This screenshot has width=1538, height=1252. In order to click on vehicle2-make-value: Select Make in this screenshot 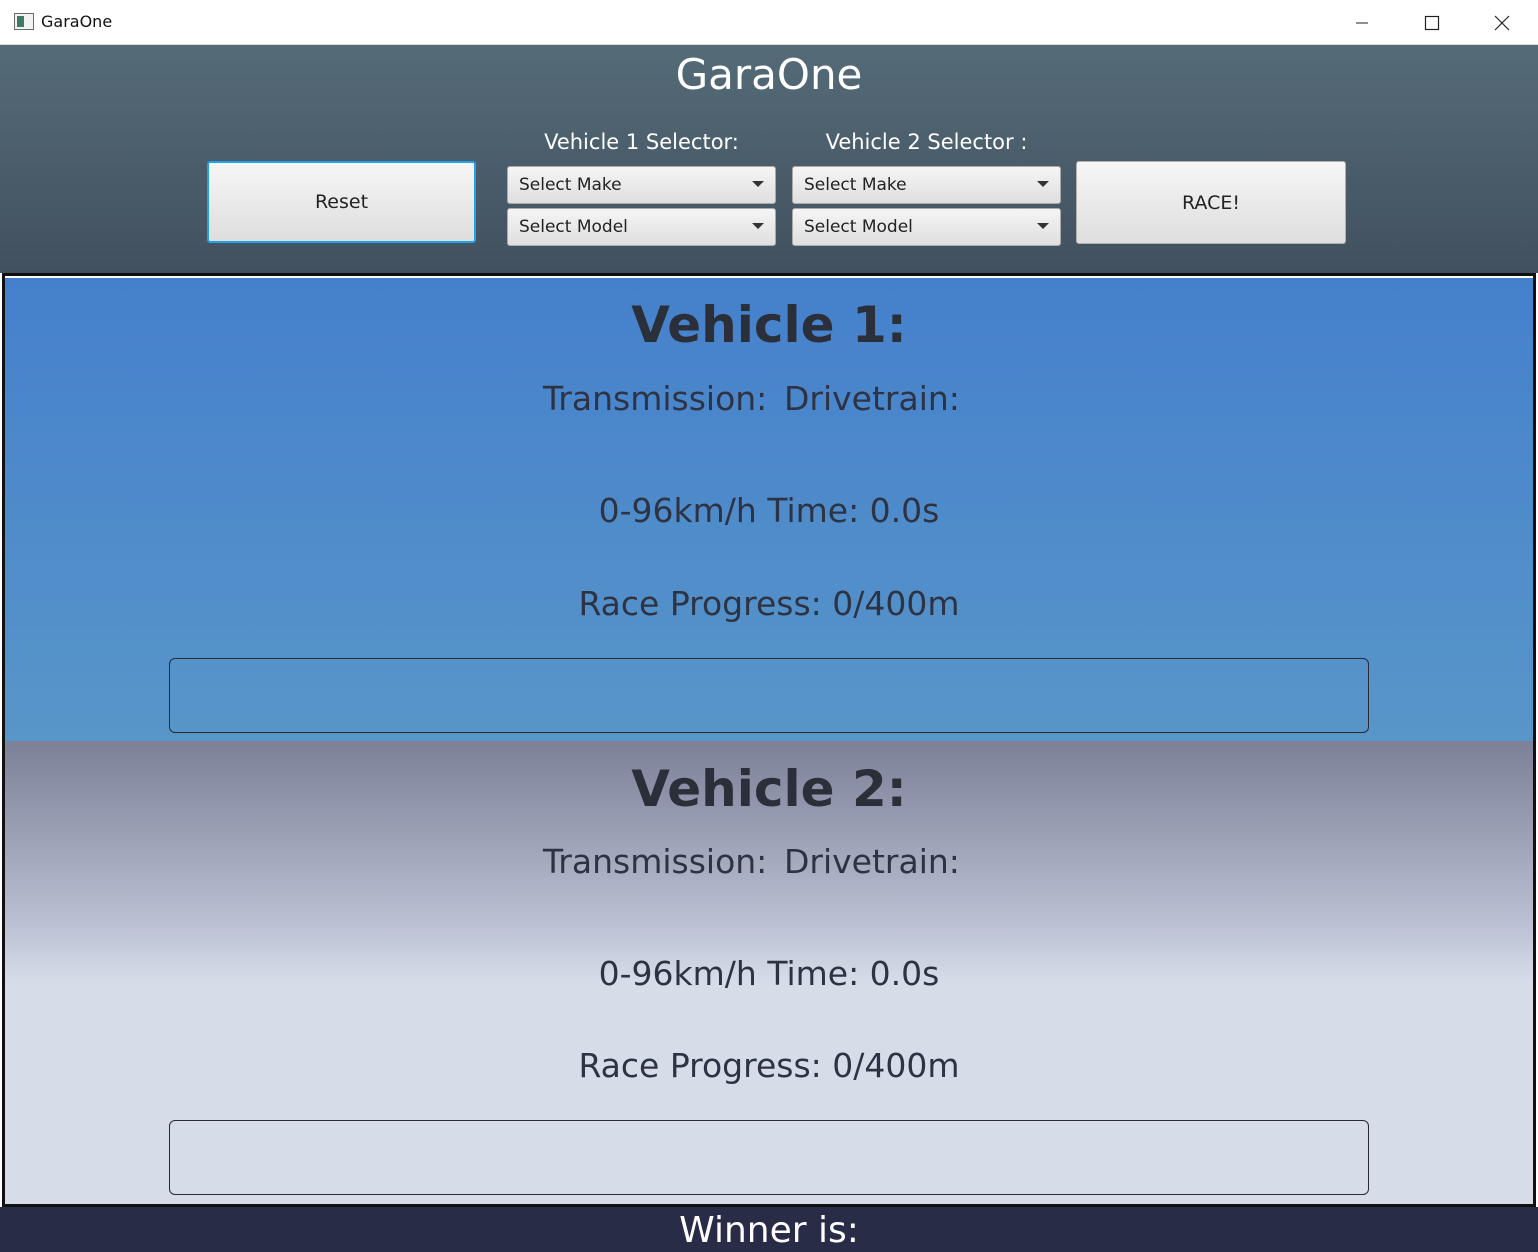, I will do `click(855, 185)`.